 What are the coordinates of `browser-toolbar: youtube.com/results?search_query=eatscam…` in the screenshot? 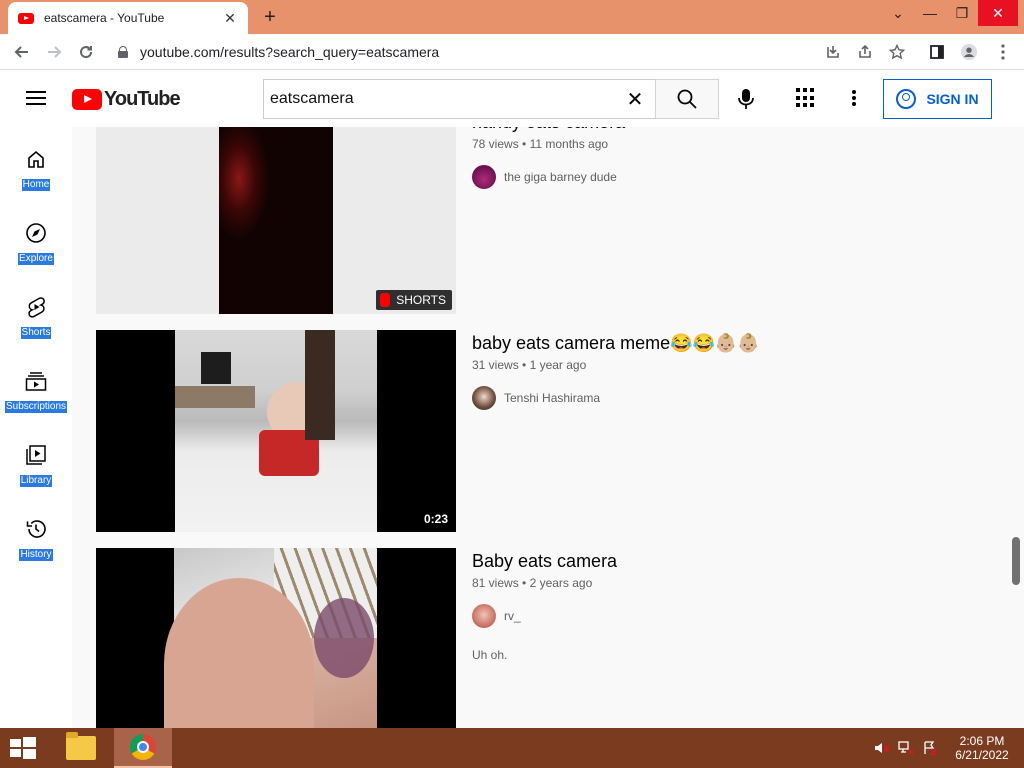 It's located at (512, 52).